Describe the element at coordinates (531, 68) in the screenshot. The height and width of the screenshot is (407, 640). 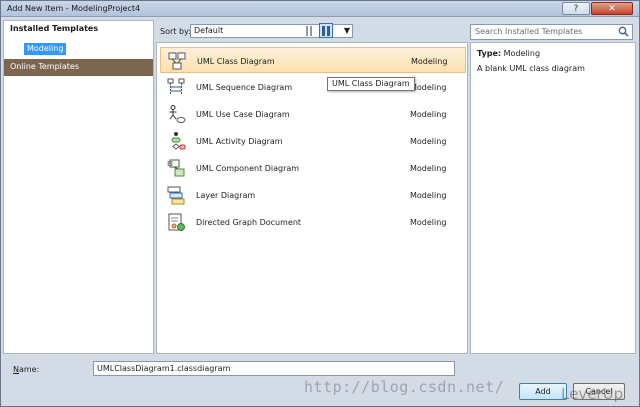
I see `template-description: A blank UML class diagram` at that location.